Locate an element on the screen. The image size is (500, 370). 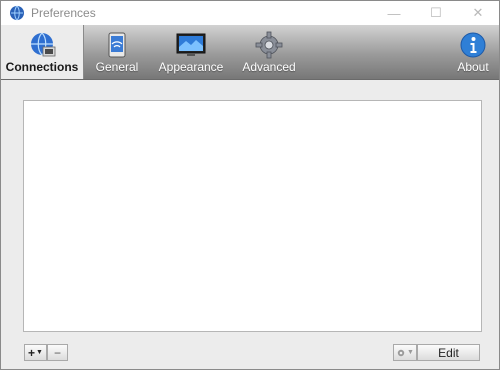
edit-button: Edit is located at coordinates (448, 352).